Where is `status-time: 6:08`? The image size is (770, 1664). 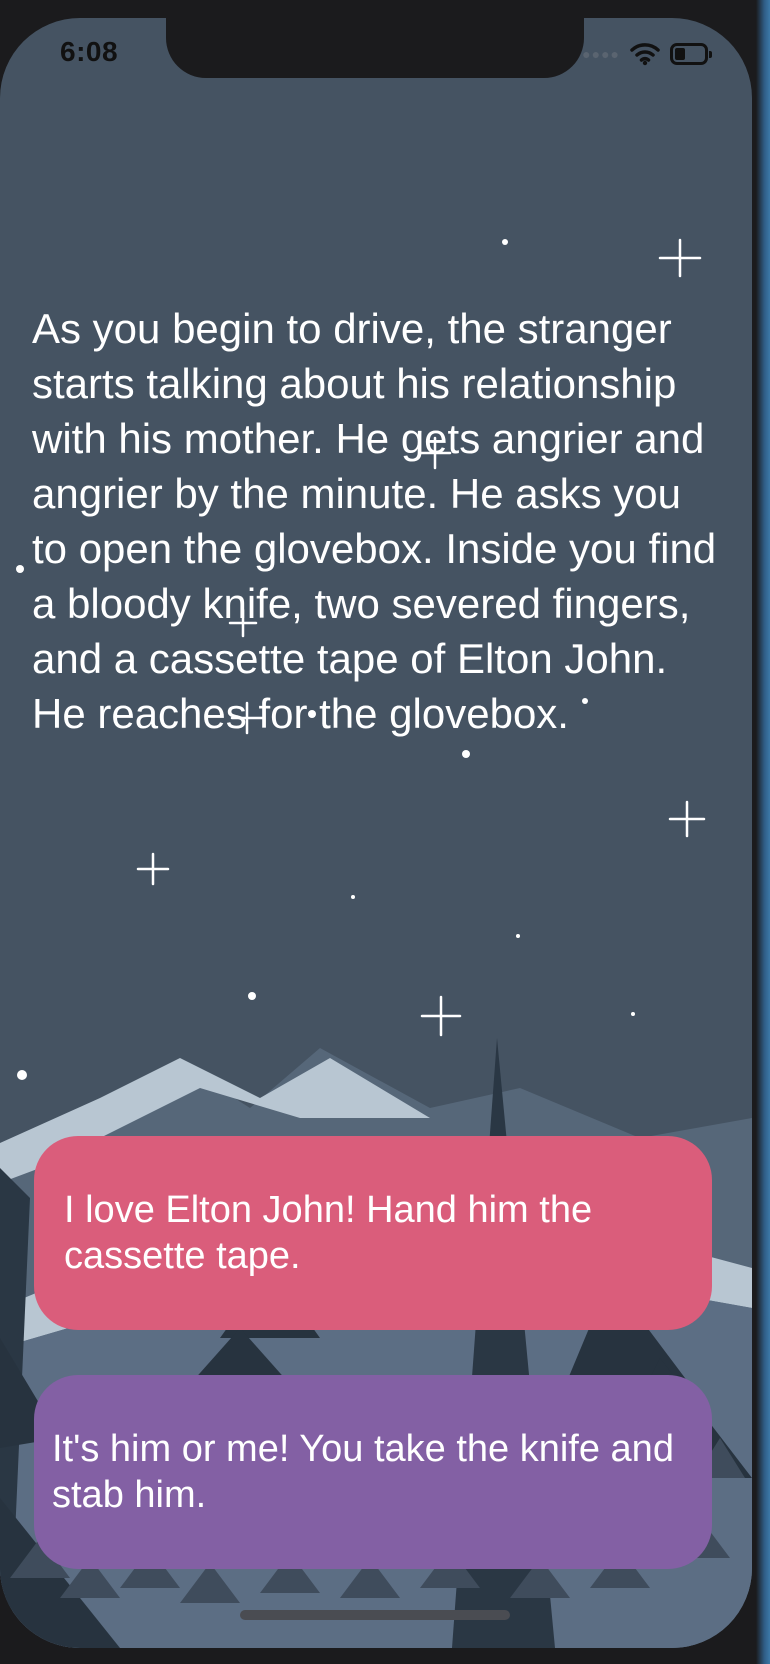 status-time: 6:08 is located at coordinates (89, 51).